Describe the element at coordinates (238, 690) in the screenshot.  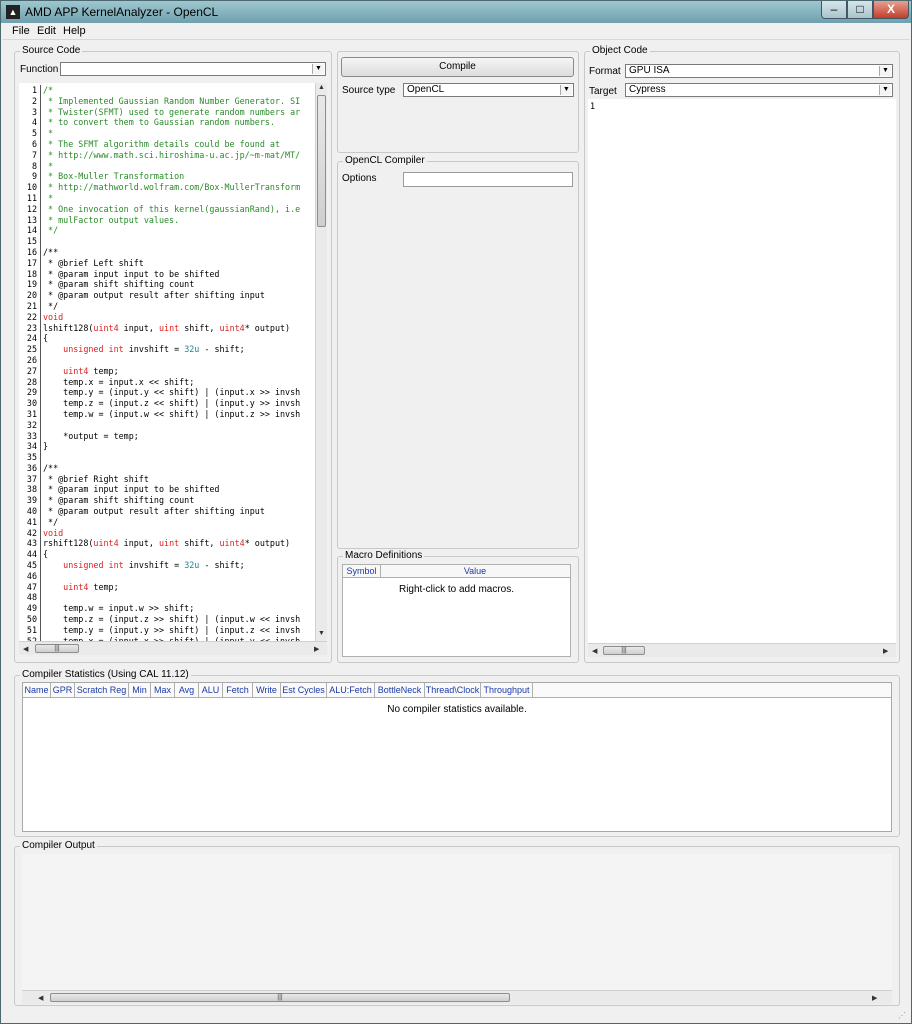
I see `statistics-col-fetch: Fetch` at that location.